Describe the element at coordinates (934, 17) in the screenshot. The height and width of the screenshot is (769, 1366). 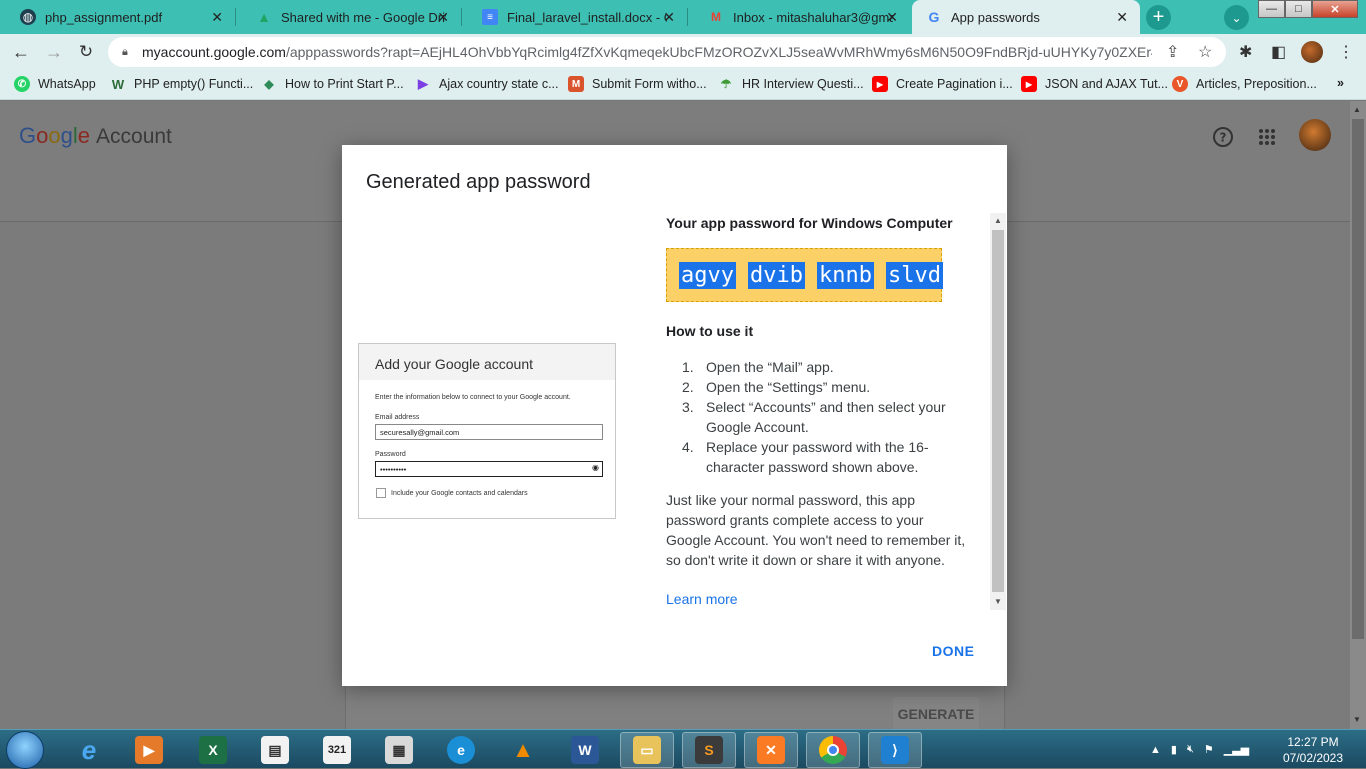
I see `google-icon: G` at that location.